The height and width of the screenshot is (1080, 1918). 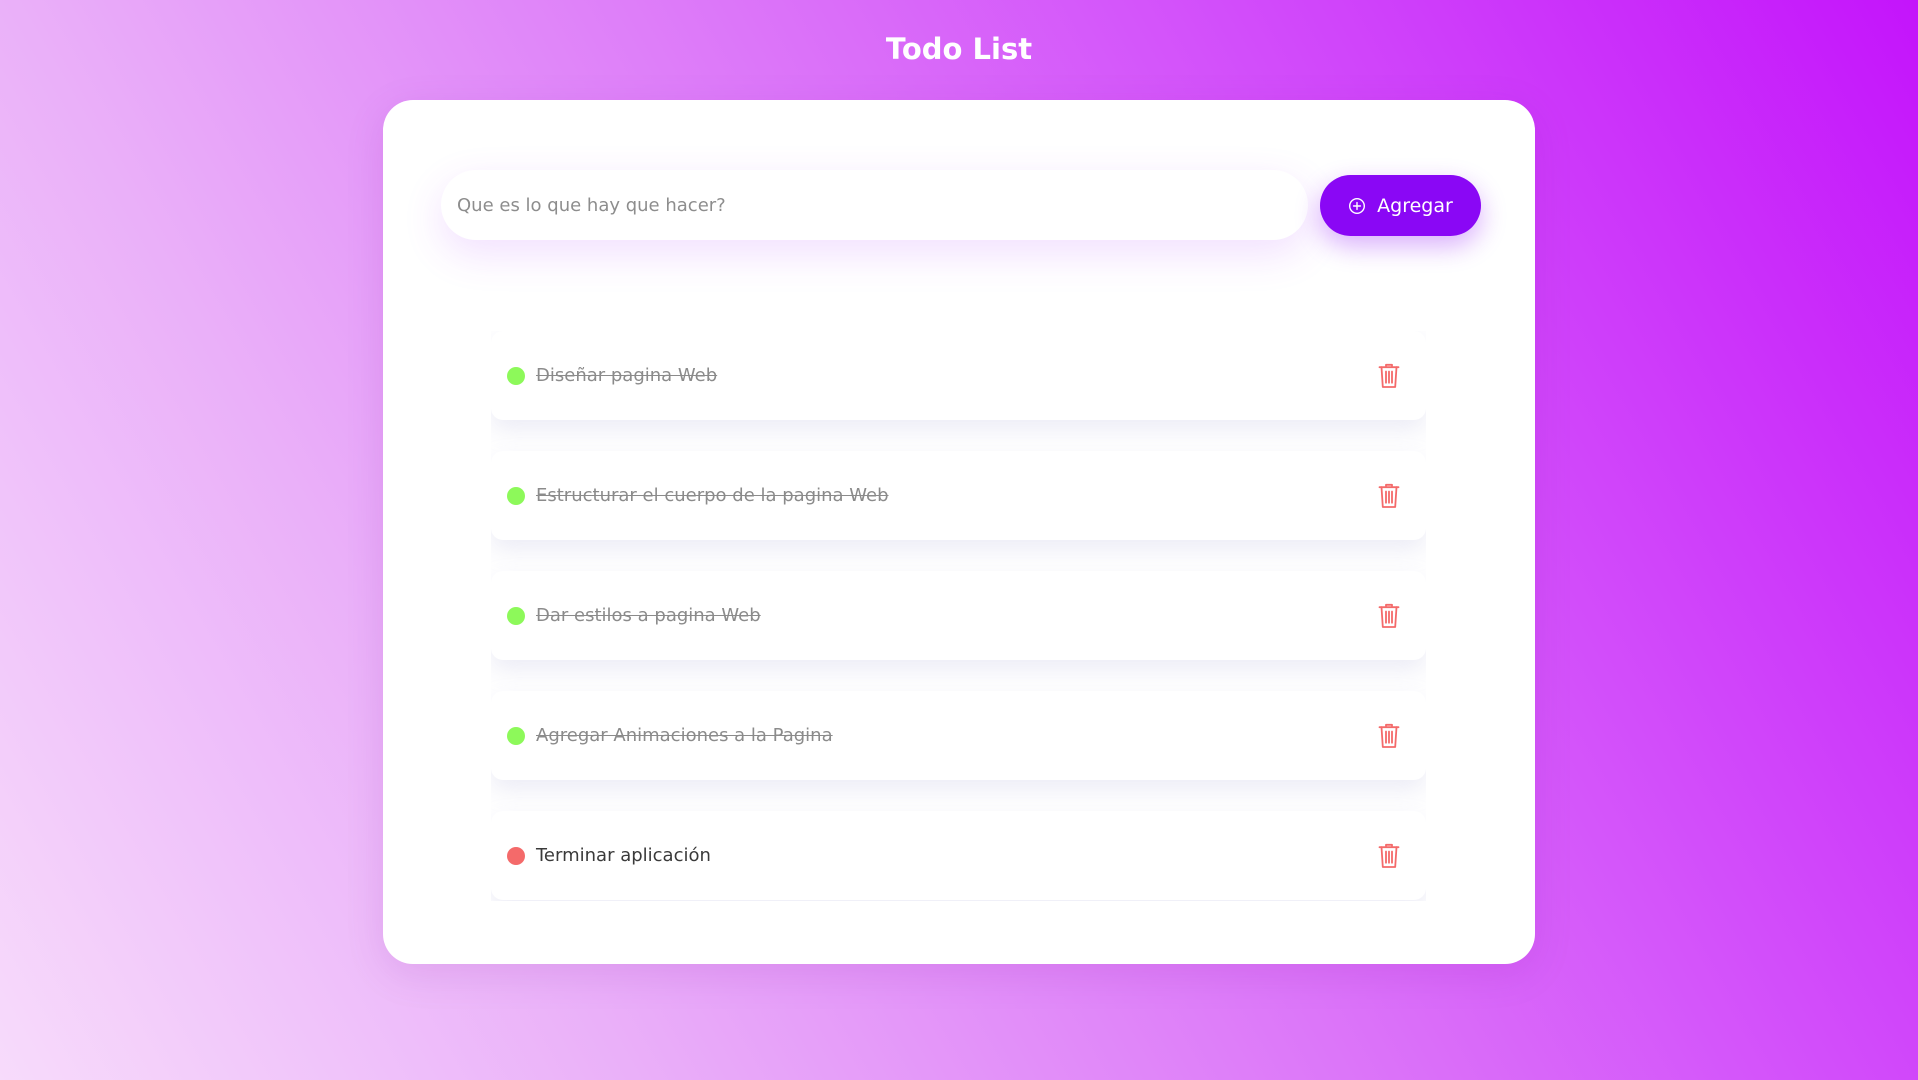 What do you see at coordinates (1415, 205) in the screenshot?
I see `add-button-label: Agregar` at bounding box center [1415, 205].